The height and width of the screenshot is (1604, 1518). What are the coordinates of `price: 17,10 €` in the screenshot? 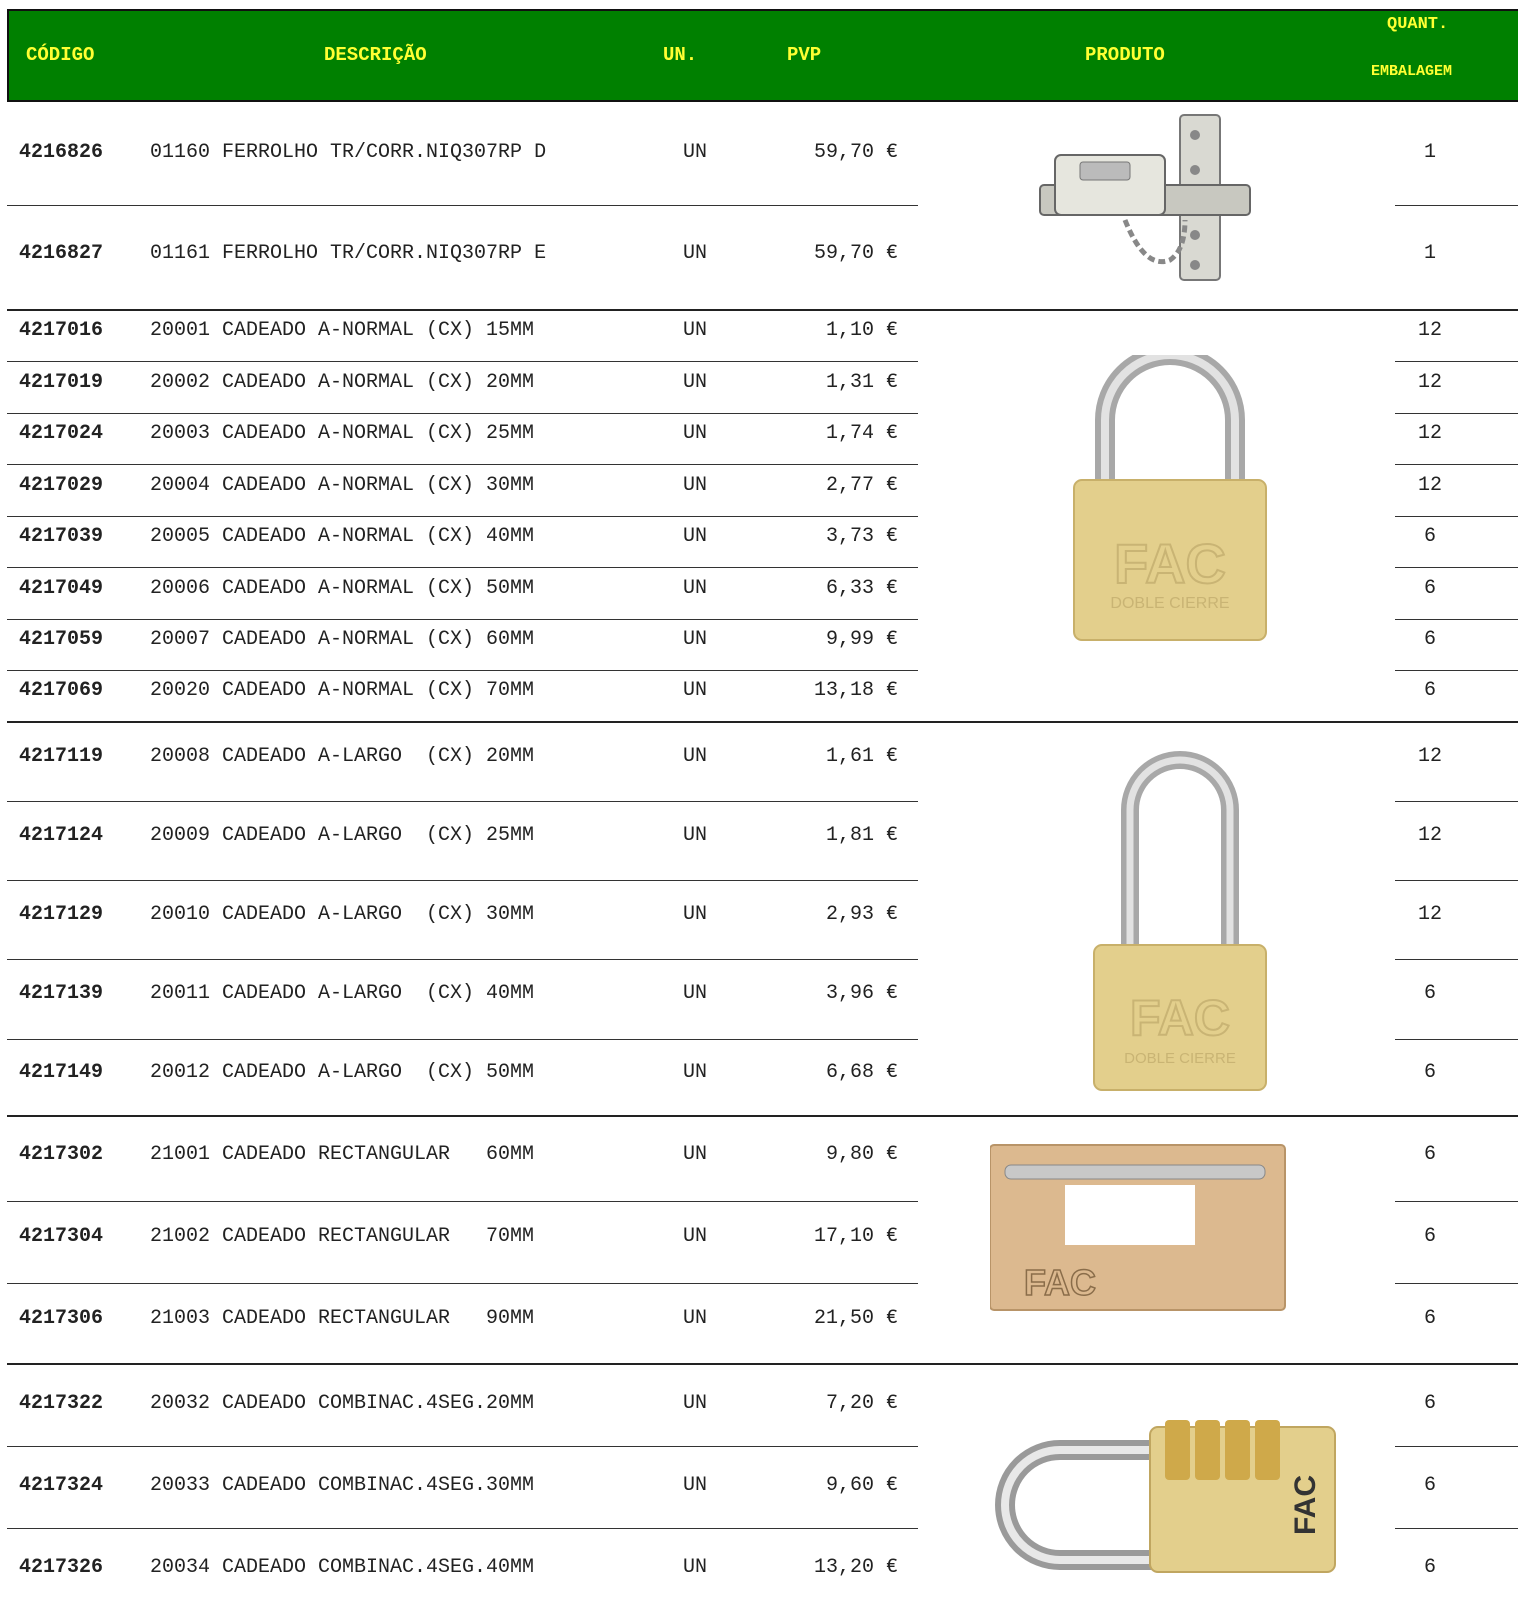 It's located at (855, 1236).